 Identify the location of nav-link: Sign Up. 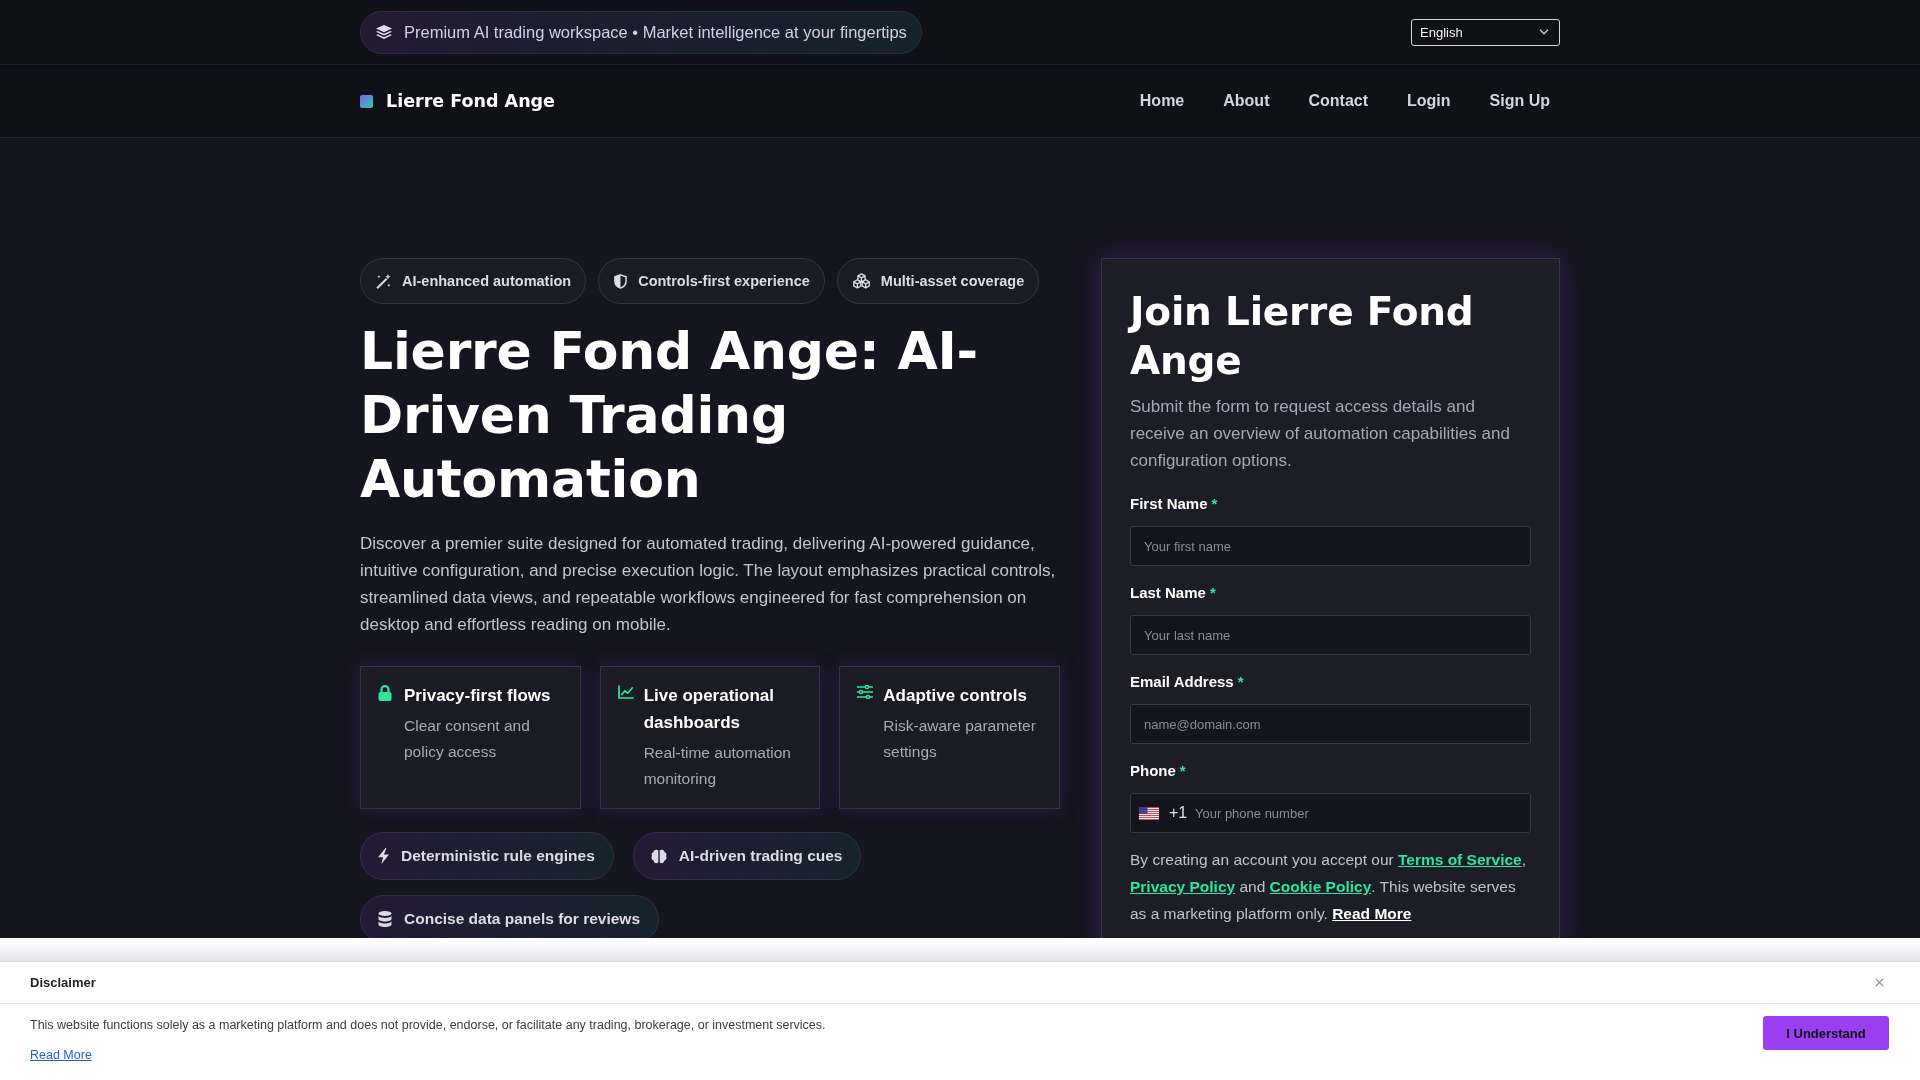
(1519, 101).